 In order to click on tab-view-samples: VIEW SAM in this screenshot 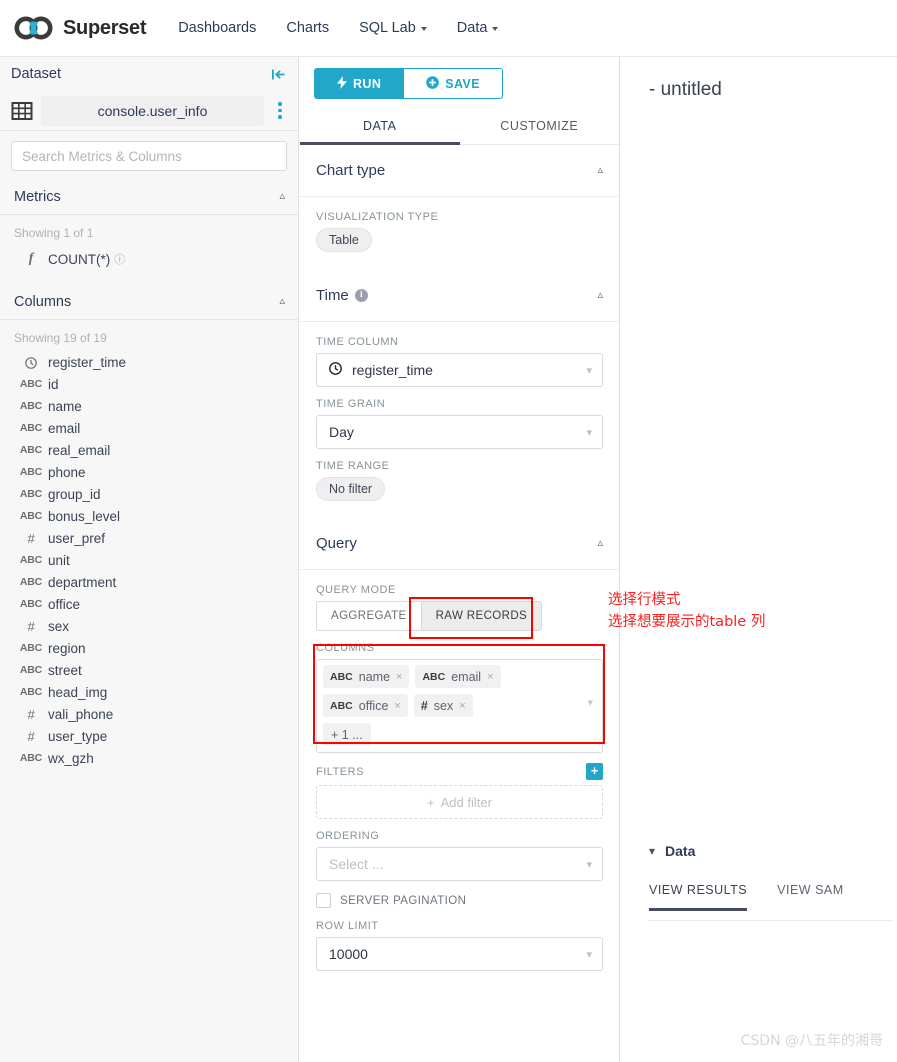, I will do `click(810, 897)`.